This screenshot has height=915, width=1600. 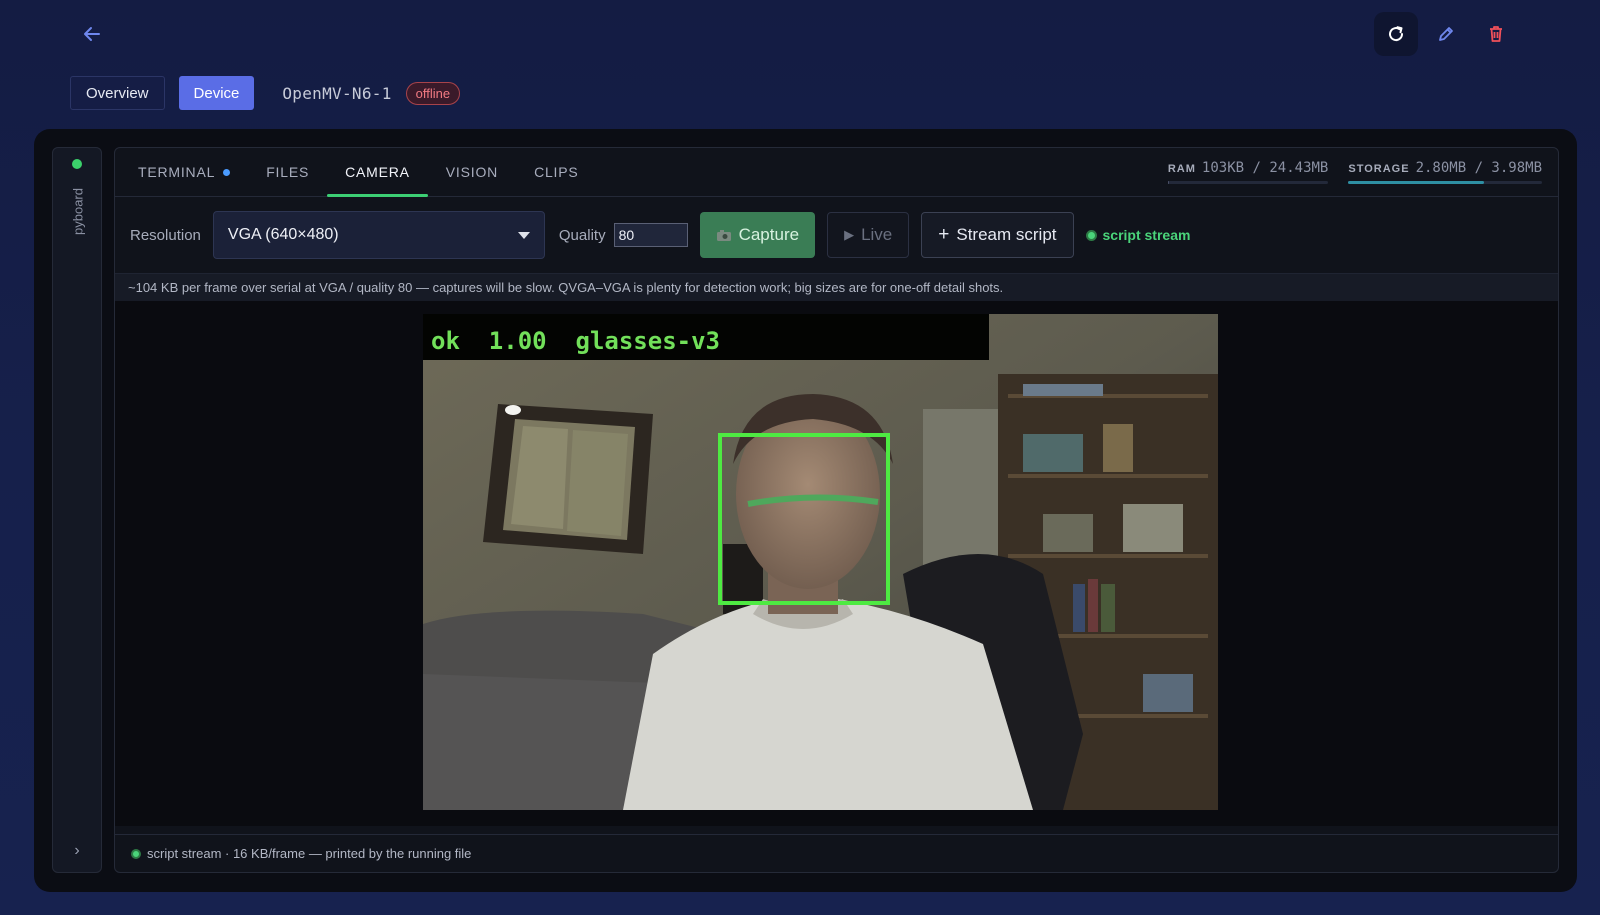 I want to click on tab-files-label: FILES, so click(x=288, y=172).